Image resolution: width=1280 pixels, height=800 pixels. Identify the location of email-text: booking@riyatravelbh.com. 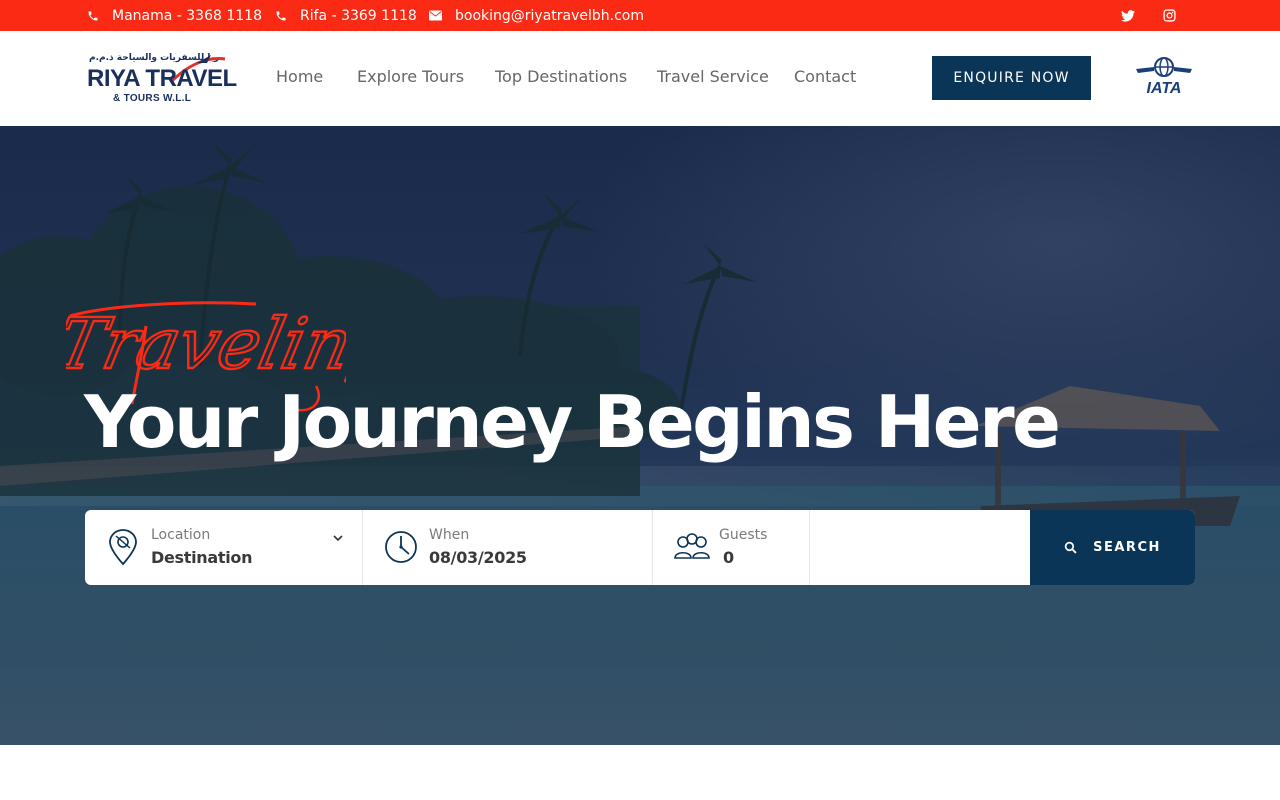
(550, 15).